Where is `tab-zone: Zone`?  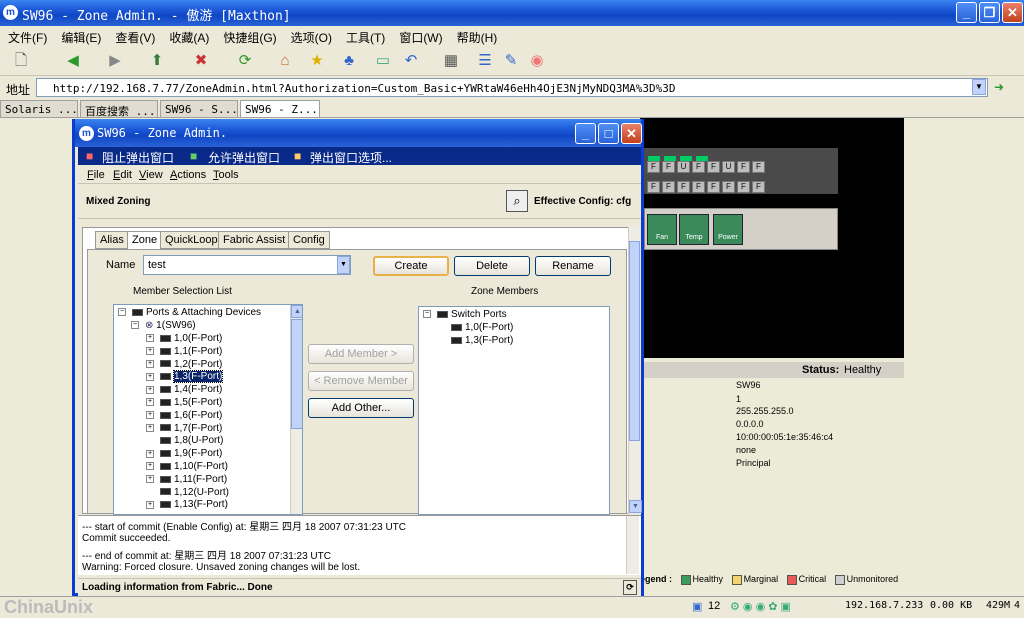 tab-zone: Zone is located at coordinates (145, 240).